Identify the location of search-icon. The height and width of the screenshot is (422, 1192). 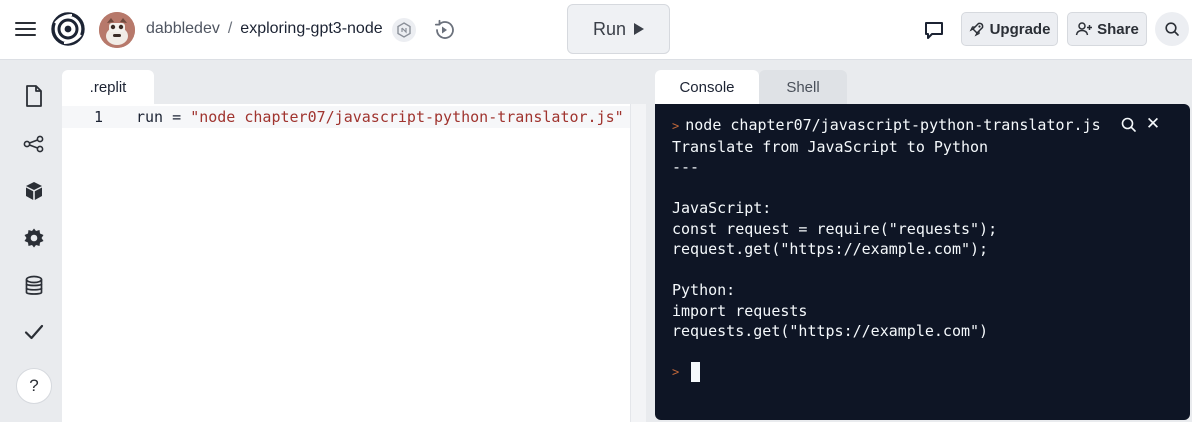
(1172, 29).